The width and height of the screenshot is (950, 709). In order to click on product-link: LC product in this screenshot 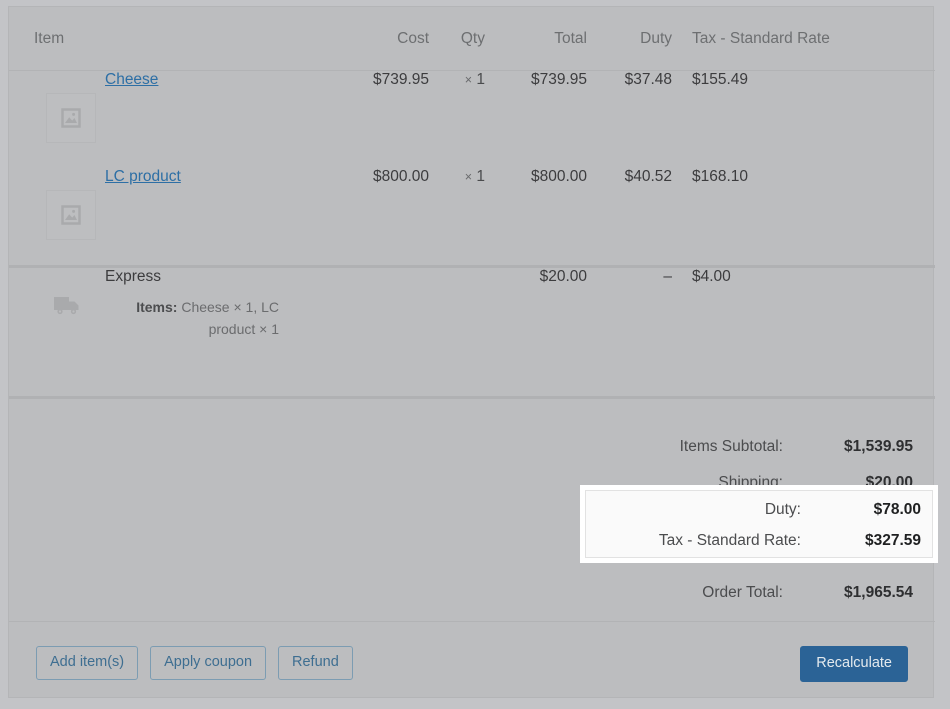, I will do `click(143, 176)`.